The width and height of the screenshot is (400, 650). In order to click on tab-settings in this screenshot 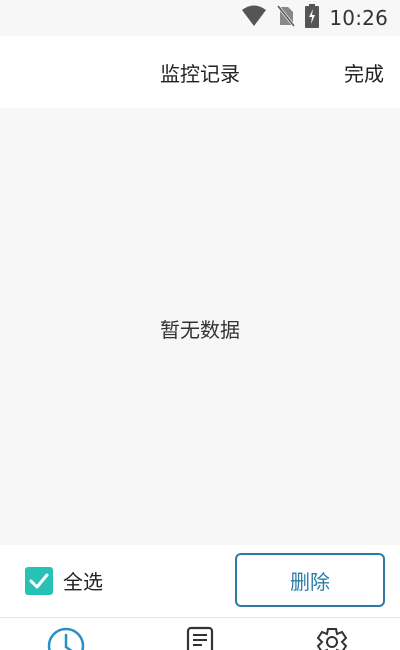, I will do `click(332, 638)`.